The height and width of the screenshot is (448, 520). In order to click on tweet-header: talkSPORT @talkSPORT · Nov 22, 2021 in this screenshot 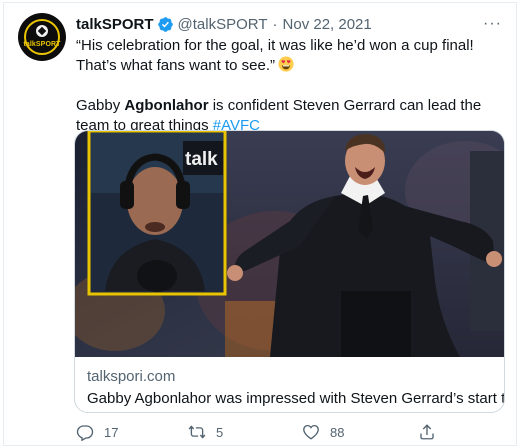, I will do `click(224, 24)`.